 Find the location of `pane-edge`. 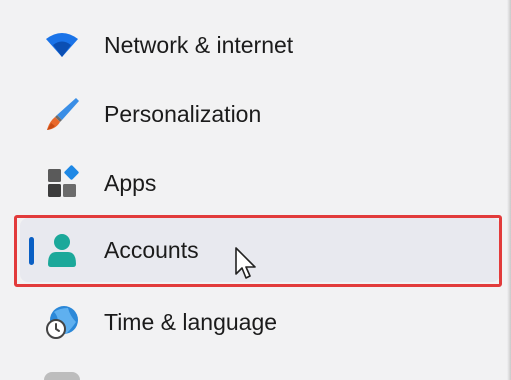

pane-edge is located at coordinates (509, 190).